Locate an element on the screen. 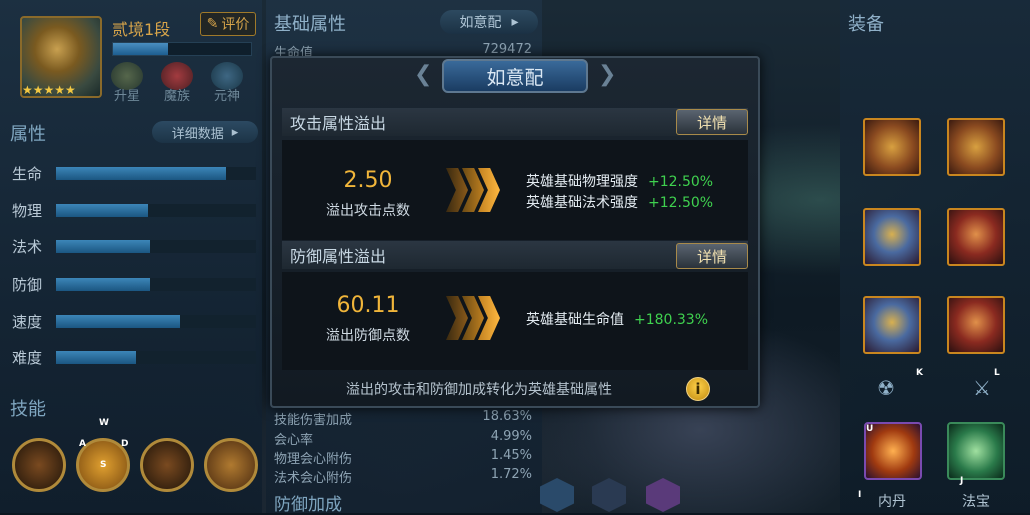 The image size is (1030, 515). base-row-value: 4.99% is located at coordinates (511, 436).